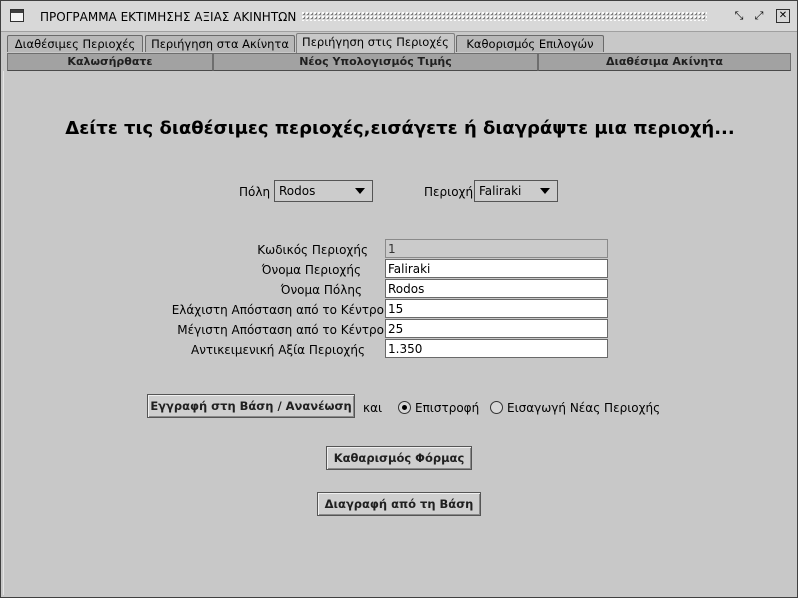 The height and width of the screenshot is (614, 800). Describe the element at coordinates (75, 43) in the screenshot. I see `tab-available-areas: Διαθέσιμες Περιοχές` at that location.